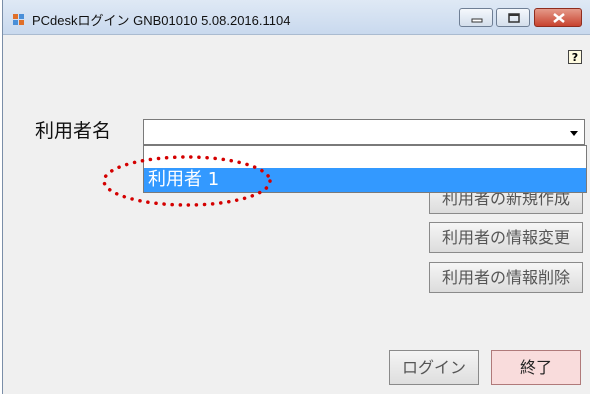 Image resolution: width=590 pixels, height=394 pixels. What do you see at coordinates (434, 367) in the screenshot?
I see `login-button: ログイン` at bounding box center [434, 367].